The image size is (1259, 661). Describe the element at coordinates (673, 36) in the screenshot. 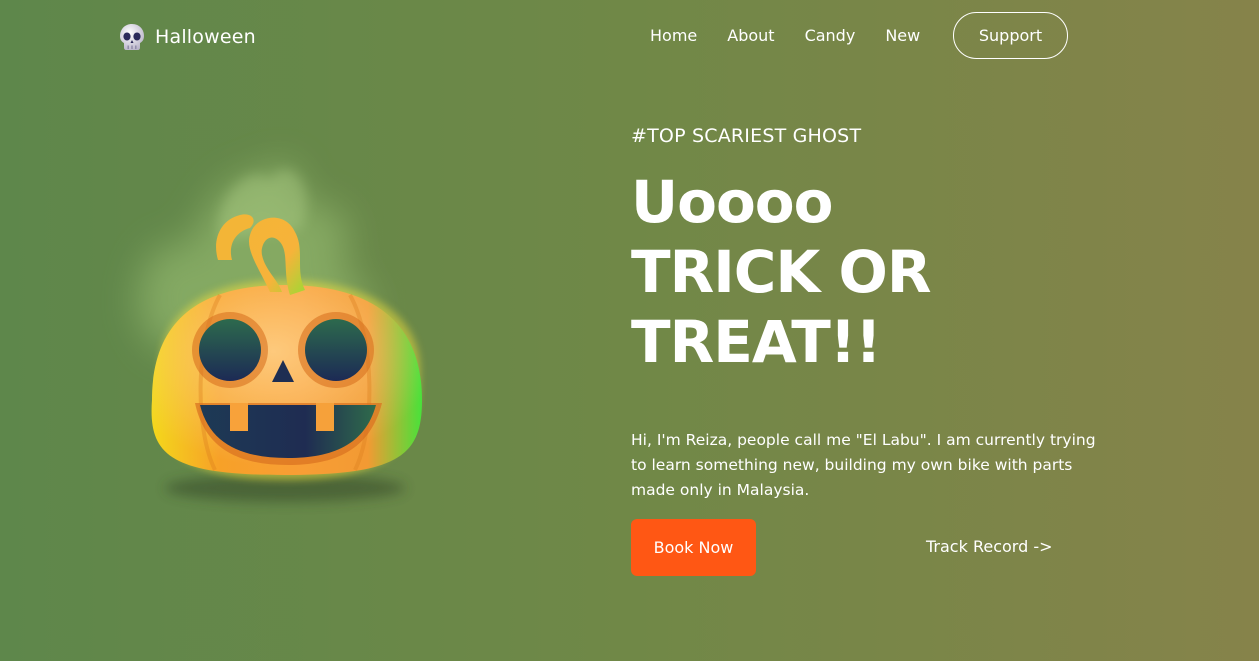

I see `nav-home-link: Home` at that location.